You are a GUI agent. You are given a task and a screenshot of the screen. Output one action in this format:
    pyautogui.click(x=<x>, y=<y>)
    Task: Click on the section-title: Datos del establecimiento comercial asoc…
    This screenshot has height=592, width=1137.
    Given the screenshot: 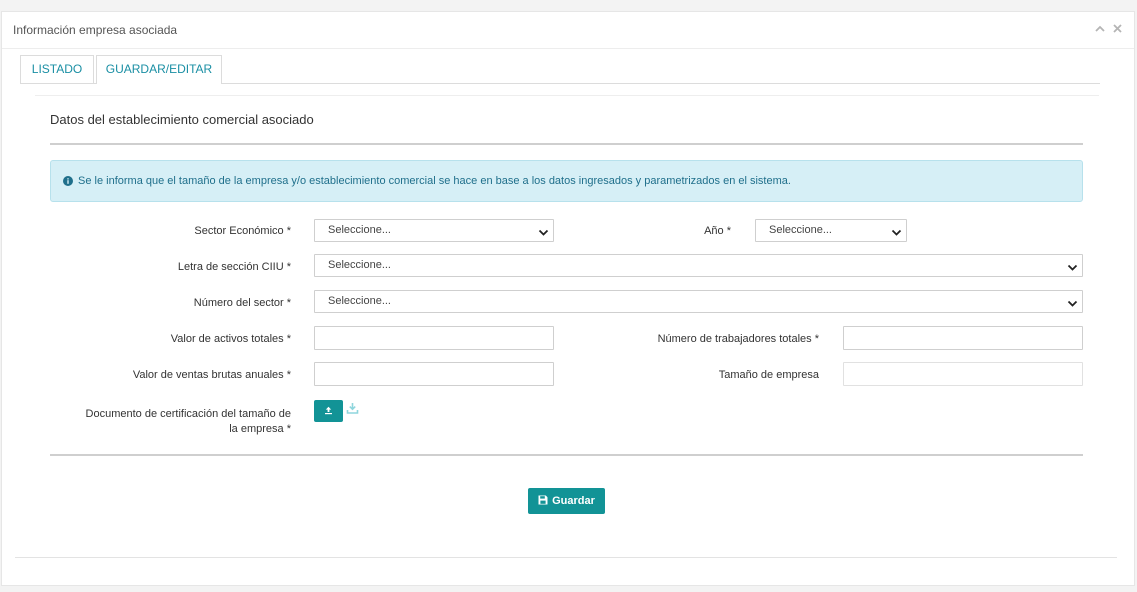 What is the action you would take?
    pyautogui.click(x=182, y=119)
    